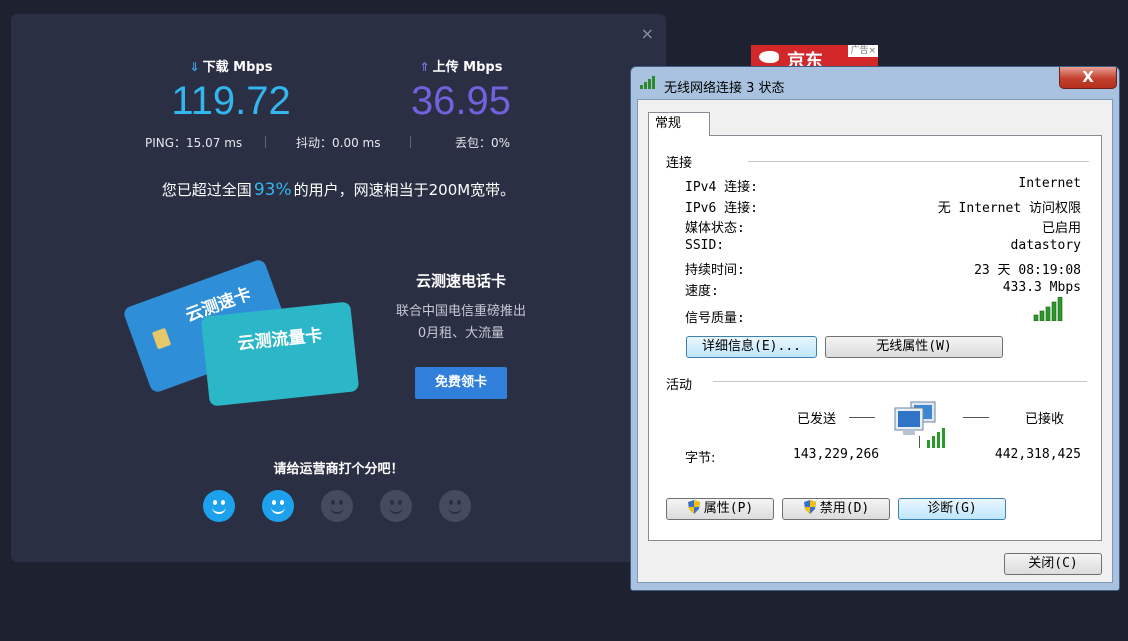 This screenshot has width=1128, height=641. Describe the element at coordinates (1041, 287) in the screenshot. I see `speed-value: 433.3 Mbps` at that location.